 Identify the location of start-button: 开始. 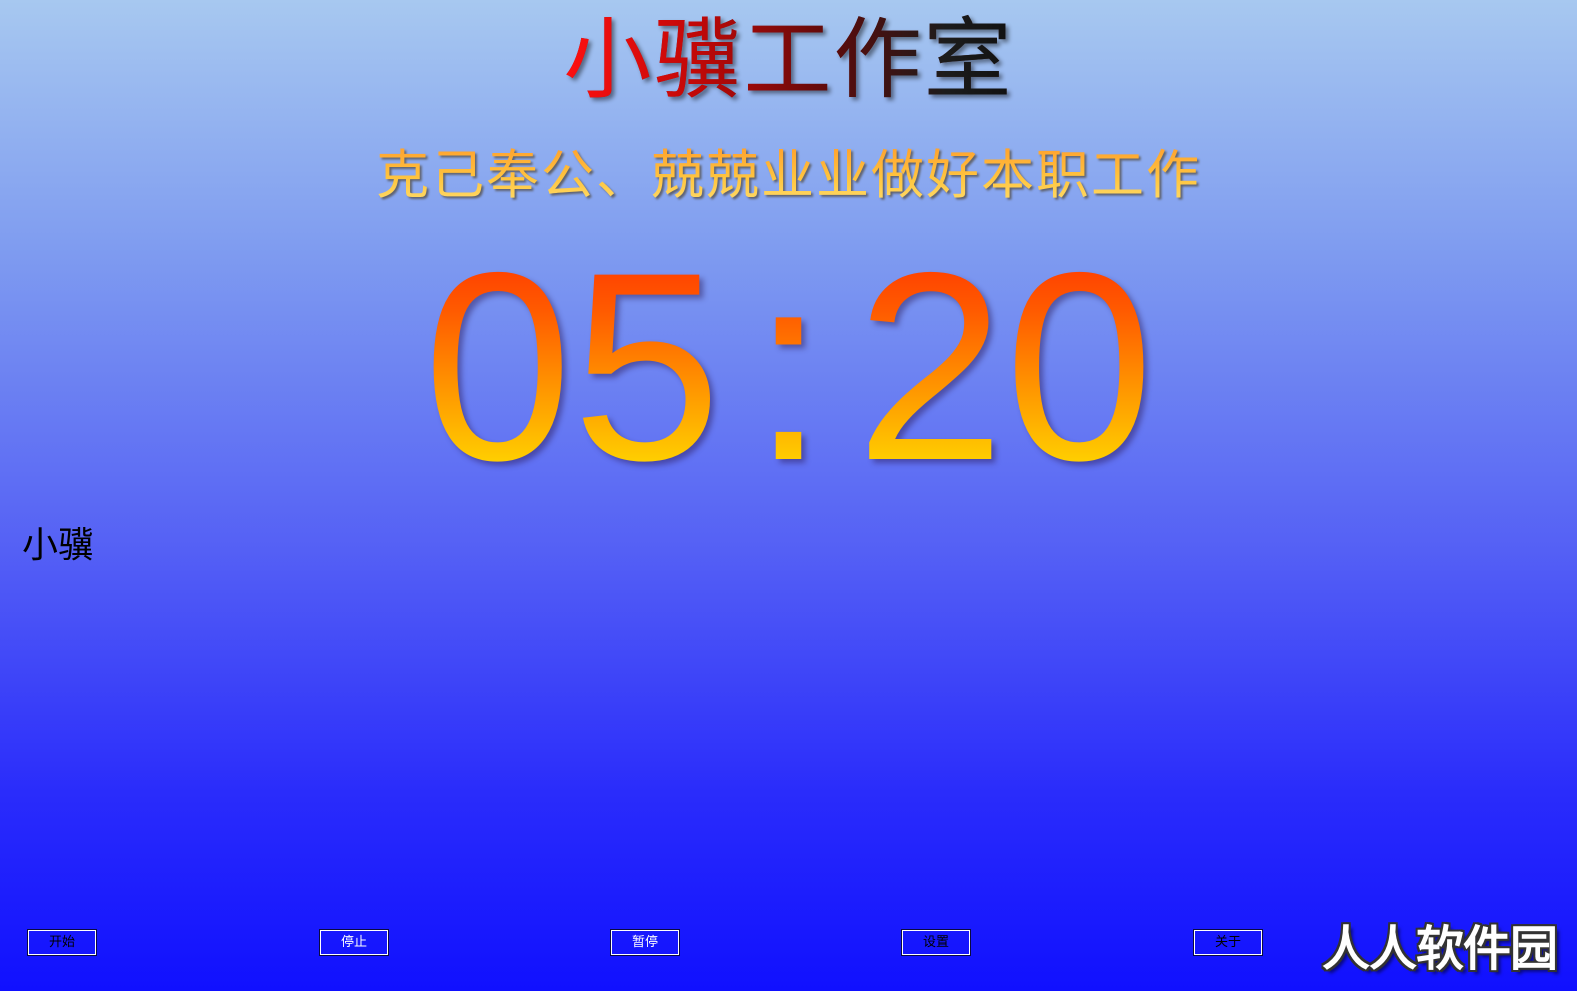
(62, 942).